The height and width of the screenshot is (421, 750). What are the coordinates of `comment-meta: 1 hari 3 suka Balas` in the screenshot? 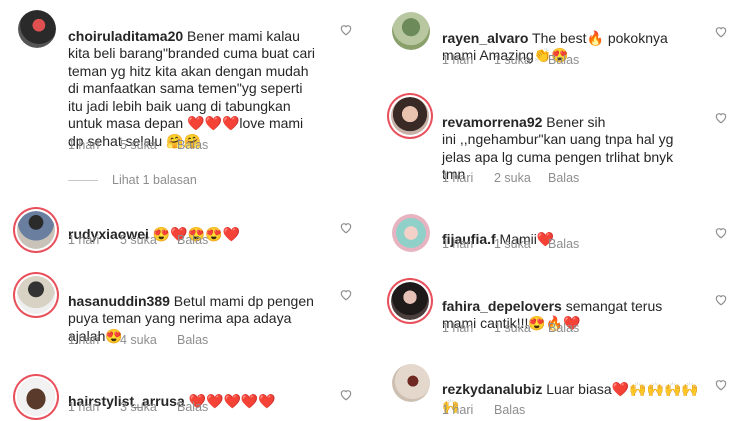 It's located at (138, 407).